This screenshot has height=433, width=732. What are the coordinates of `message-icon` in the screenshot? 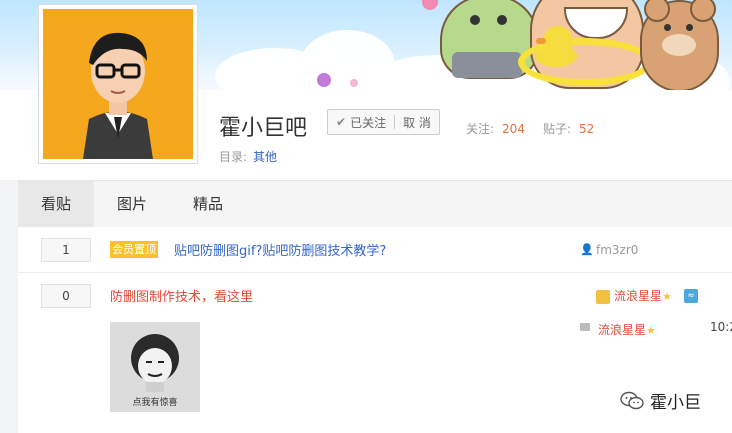 It's located at (585, 327).